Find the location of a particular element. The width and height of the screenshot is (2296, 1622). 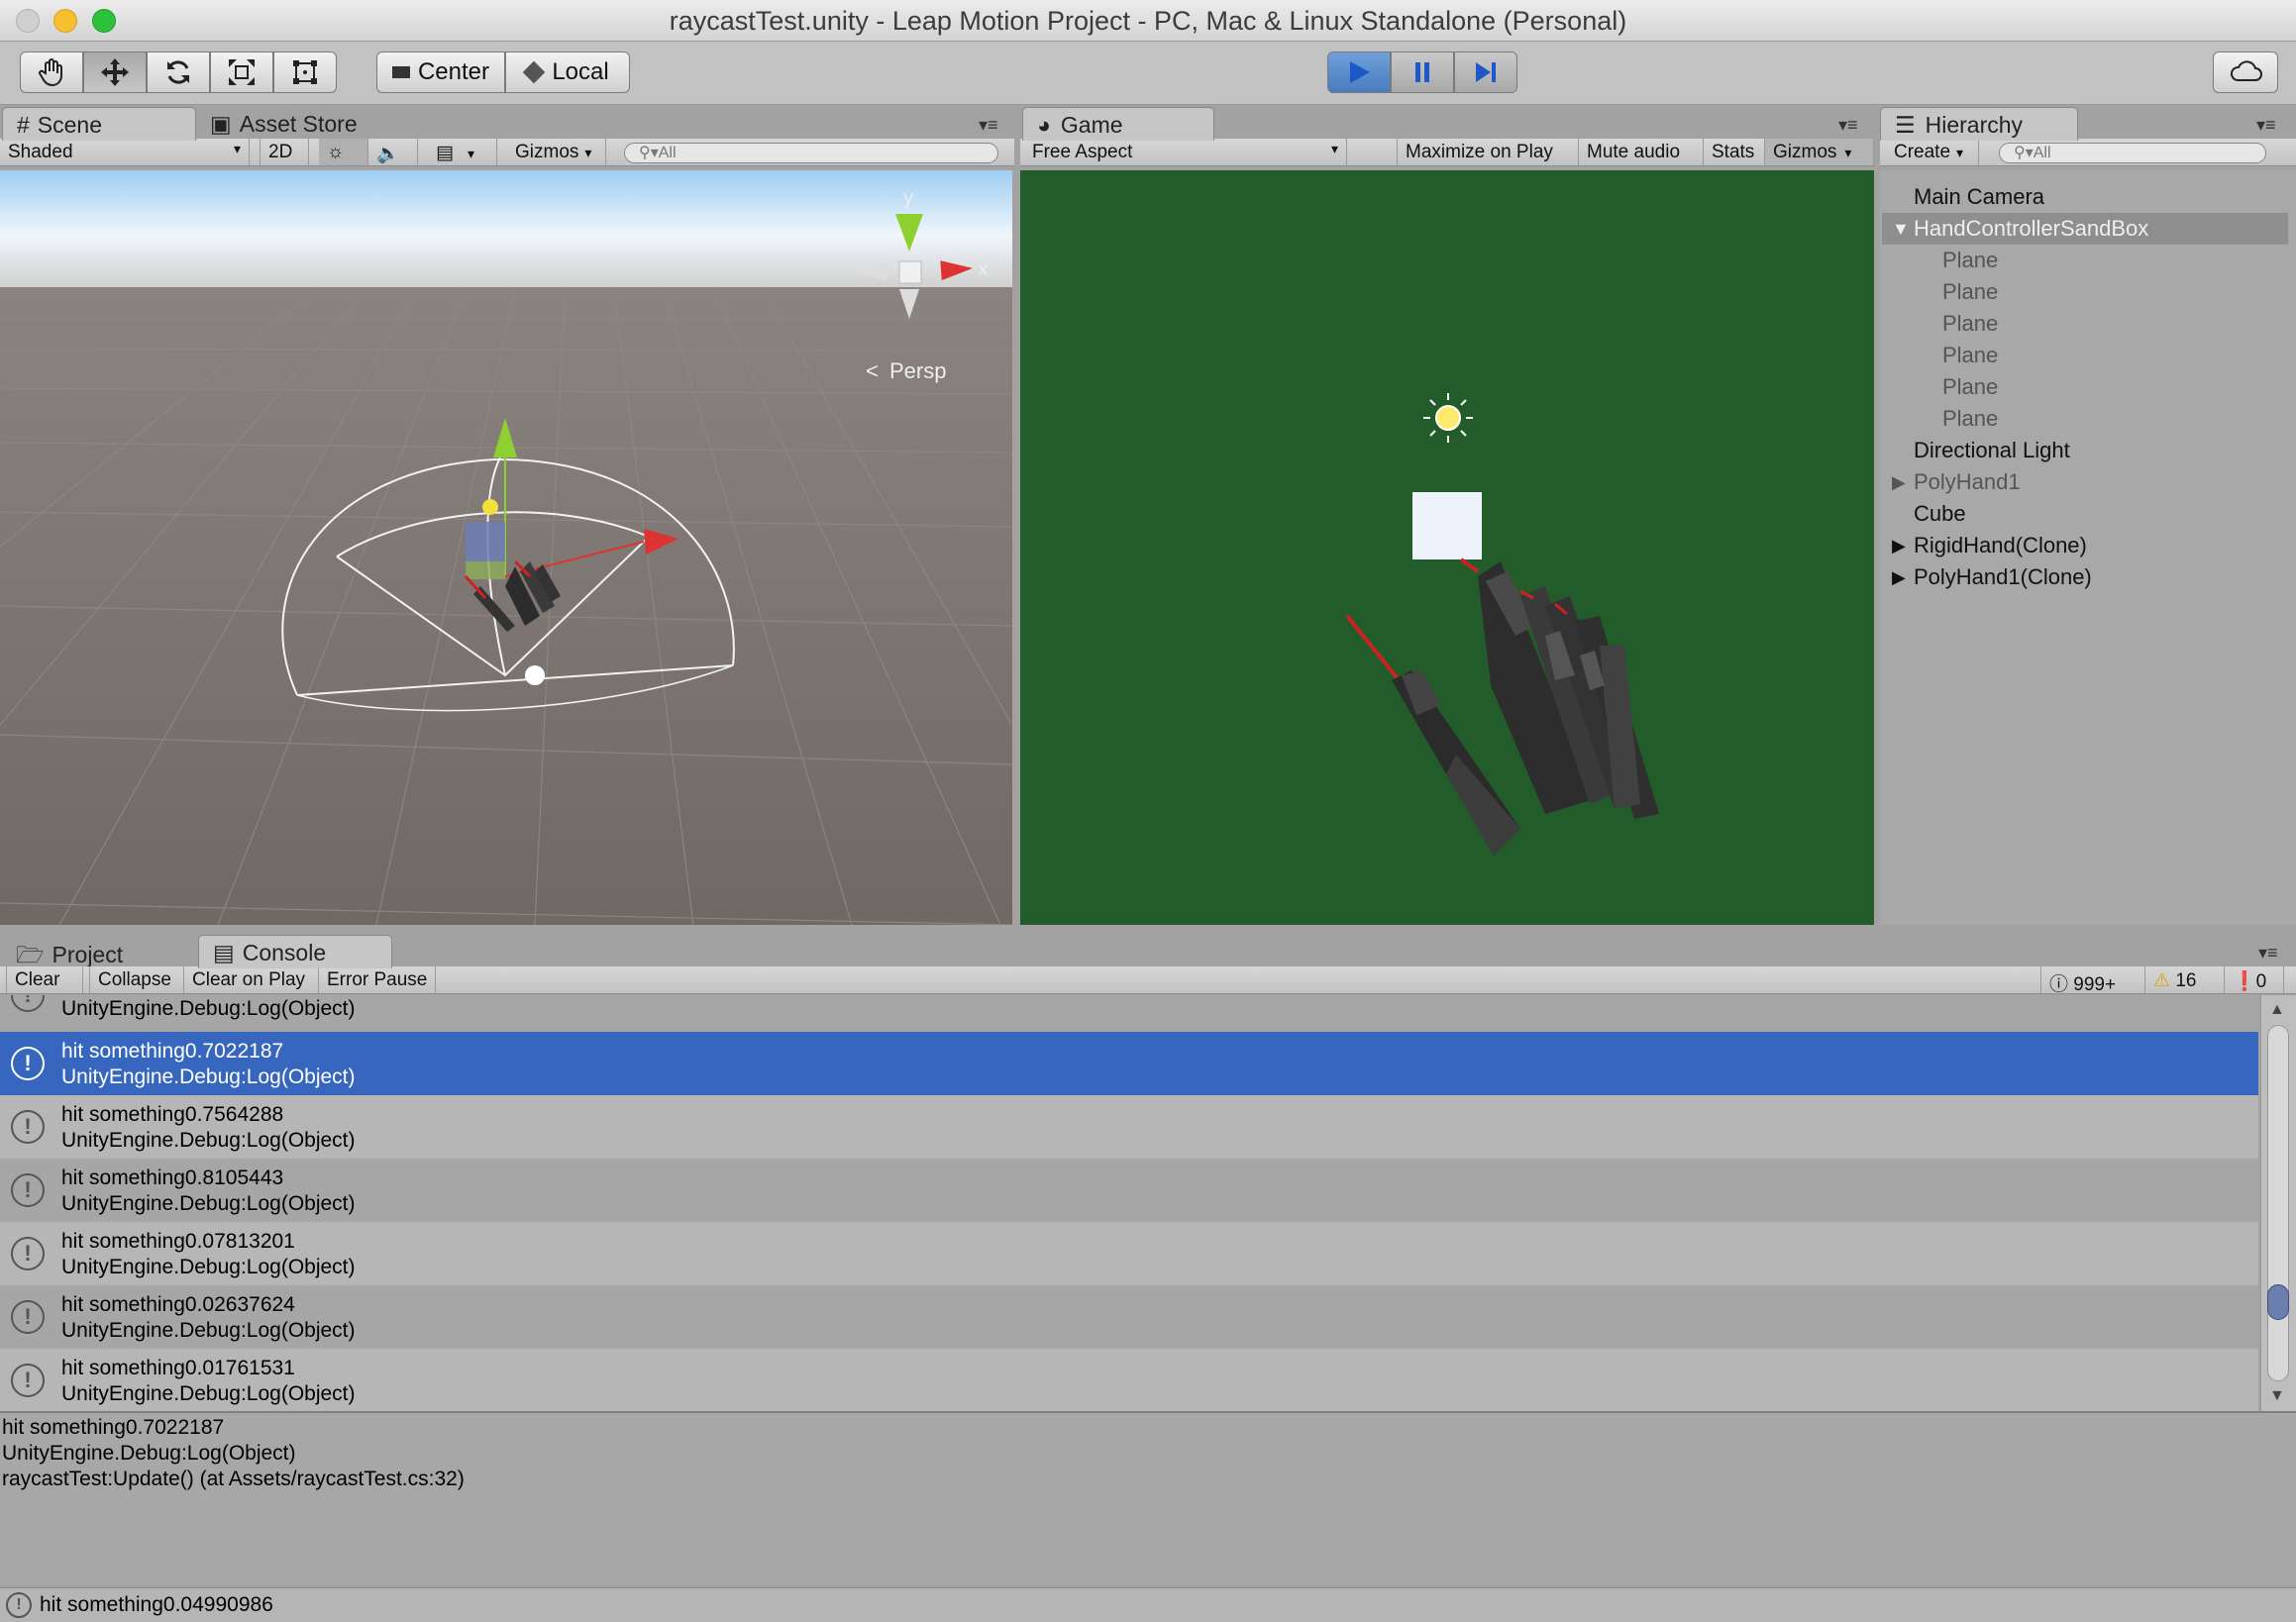

hierarchy-item-polyhand1: ▶ PolyHand1 is located at coordinates (2085, 482).